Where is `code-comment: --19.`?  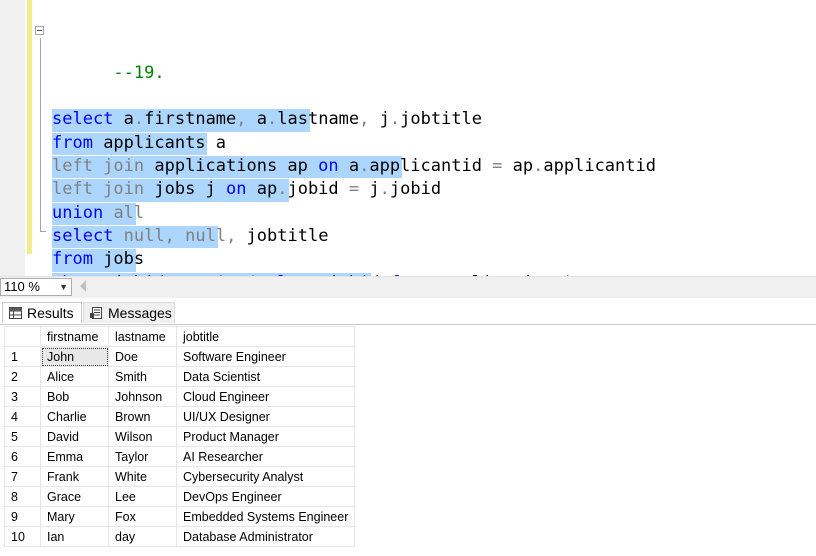
code-comment: --19. is located at coordinates (139, 72).